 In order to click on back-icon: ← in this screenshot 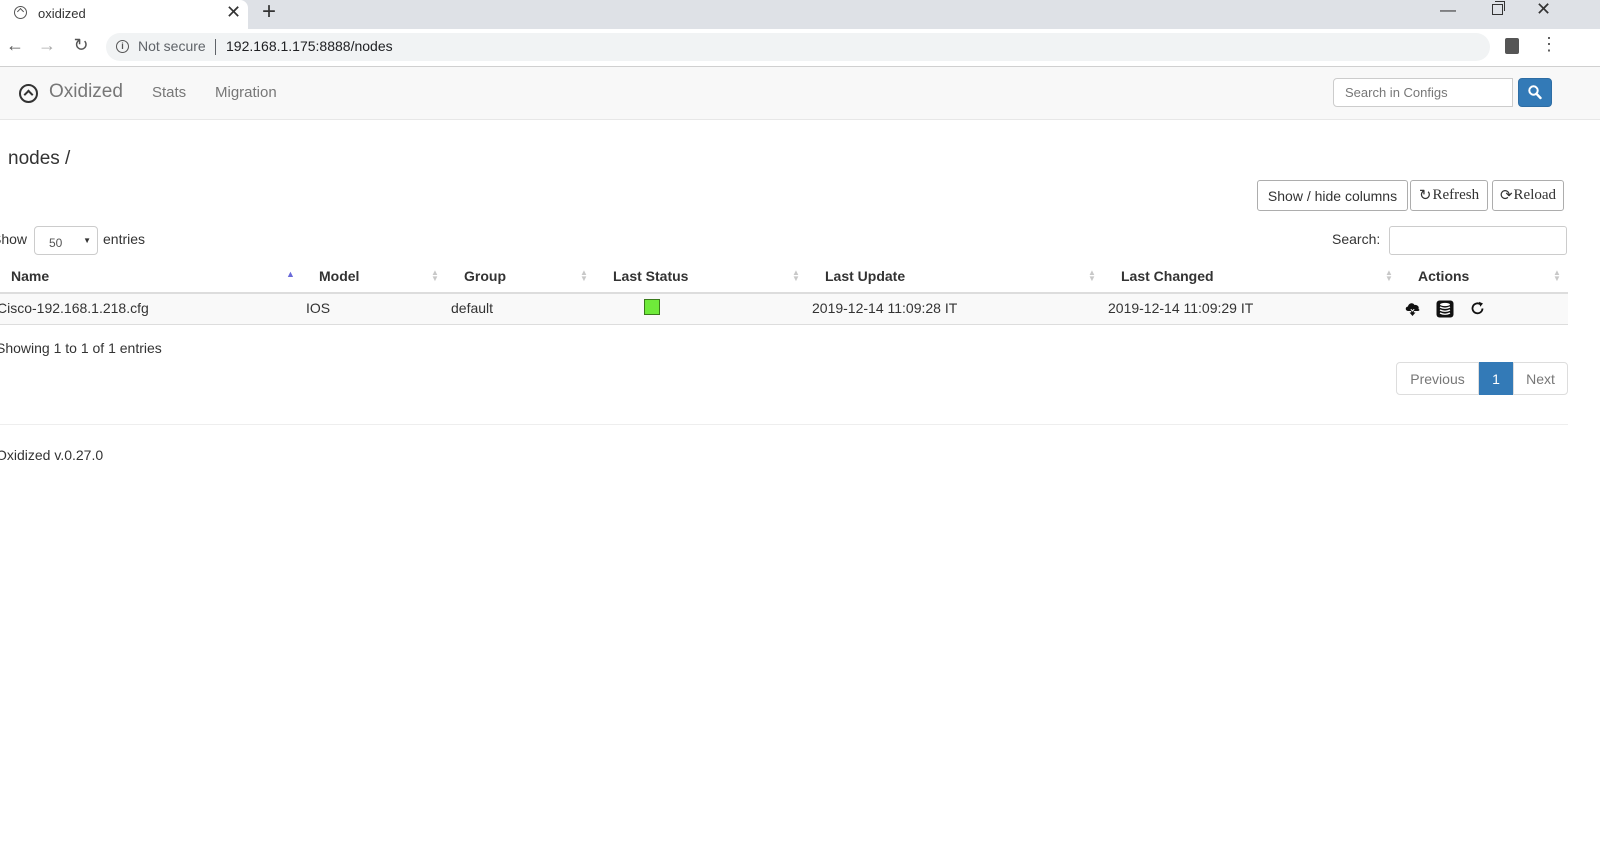, I will do `click(15, 45)`.